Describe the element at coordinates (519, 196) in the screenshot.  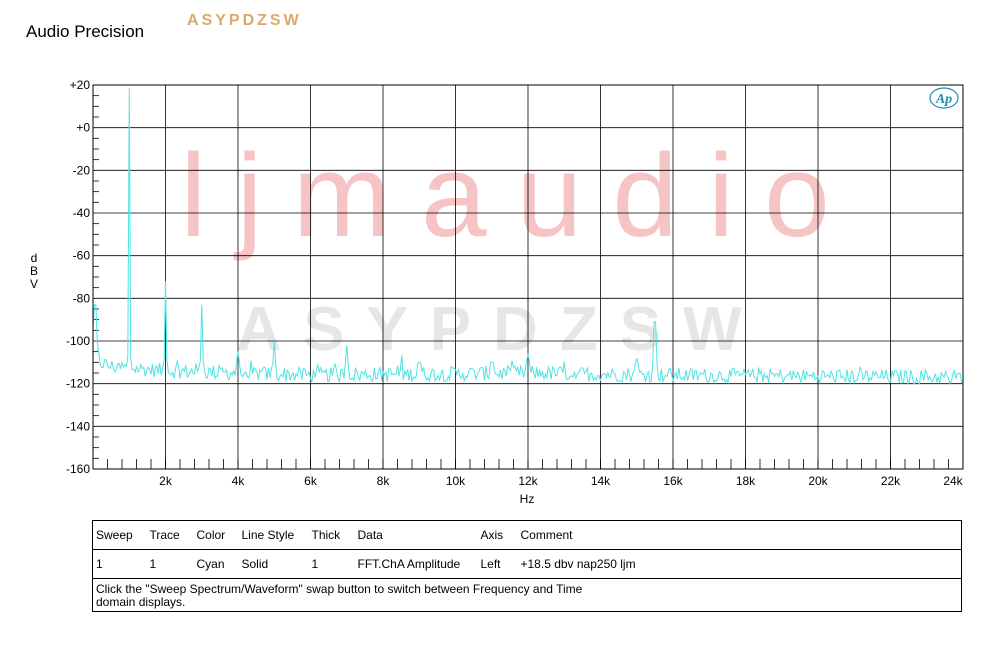
I see `watermark-ljmaudio: ljmaudio` at that location.